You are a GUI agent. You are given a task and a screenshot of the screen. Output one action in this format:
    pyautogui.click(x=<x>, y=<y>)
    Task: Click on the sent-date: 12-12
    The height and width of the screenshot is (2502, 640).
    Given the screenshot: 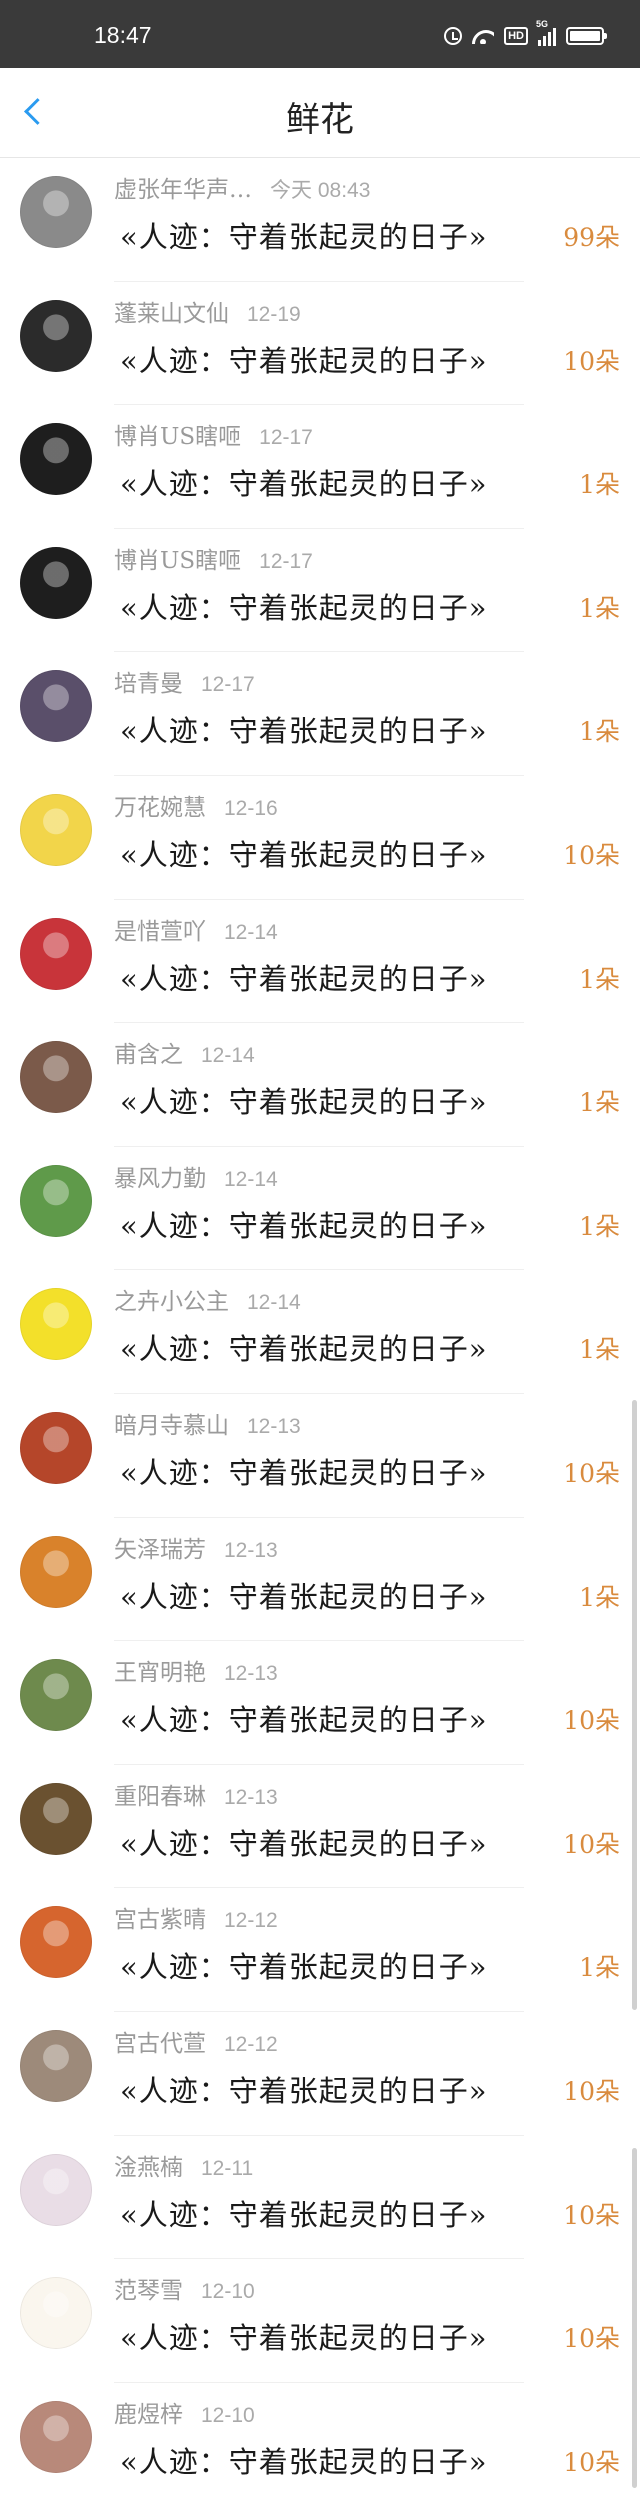 What is the action you would take?
    pyautogui.click(x=251, y=1921)
    